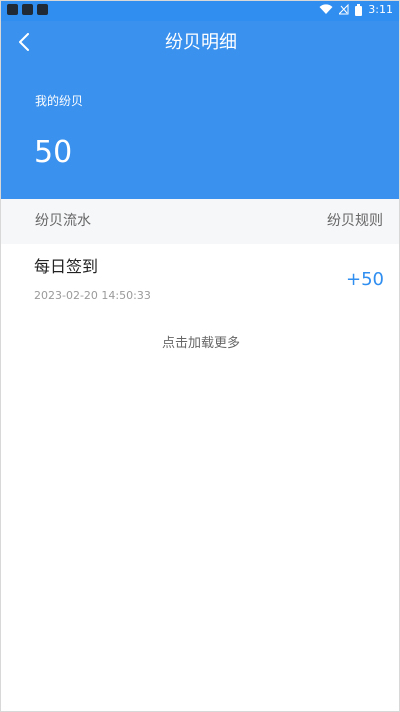  What do you see at coordinates (365, 279) in the screenshot?
I see `record-amount: +50` at bounding box center [365, 279].